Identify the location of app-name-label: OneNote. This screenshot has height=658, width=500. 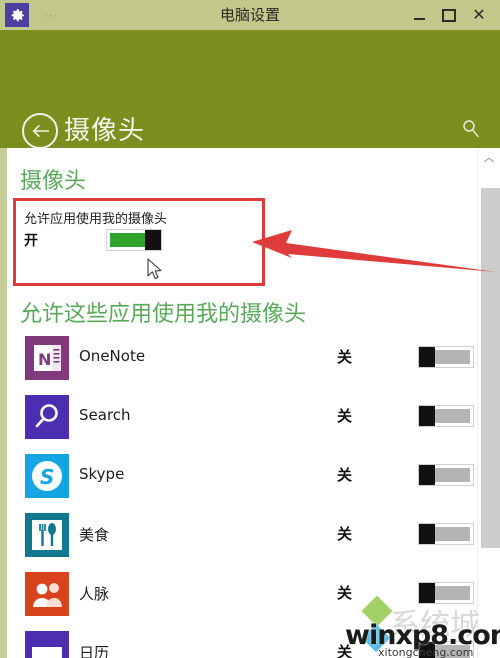
(112, 356).